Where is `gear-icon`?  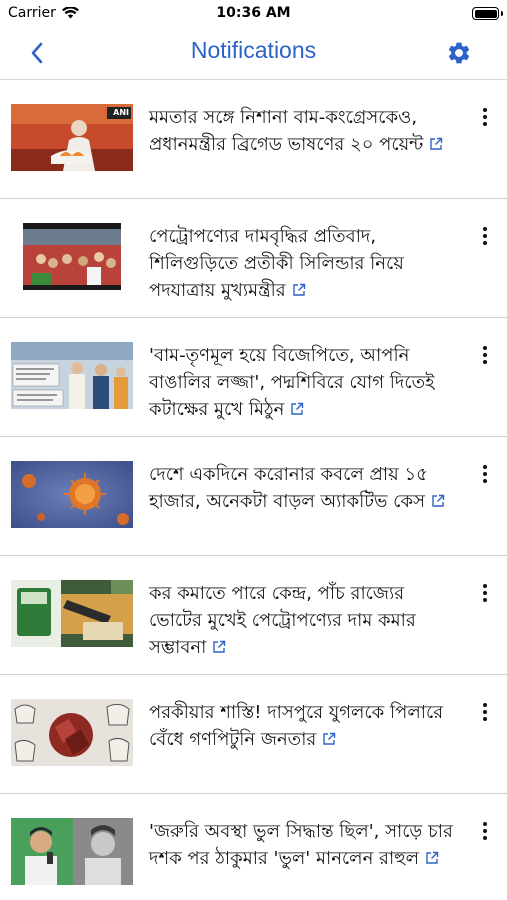
gear-icon is located at coordinates (459, 53).